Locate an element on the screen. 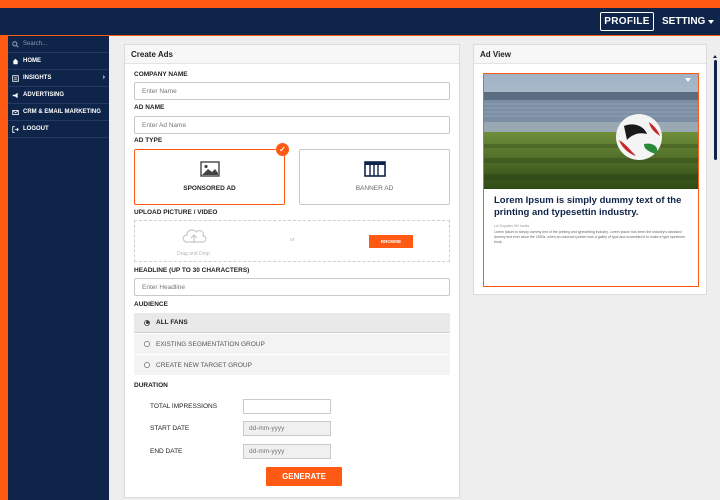 The height and width of the screenshot is (500, 720). sidebar-item-label: LOGOUT is located at coordinates (36, 129).